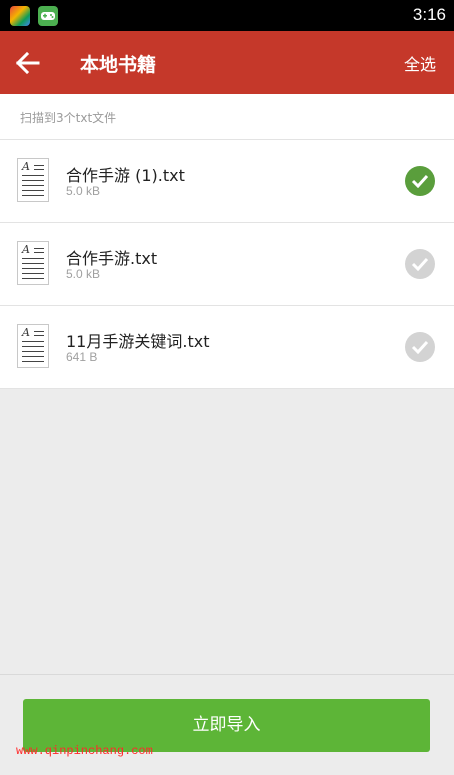 This screenshot has width=454, height=775. I want to click on page-title: 本地书籍, so click(118, 65).